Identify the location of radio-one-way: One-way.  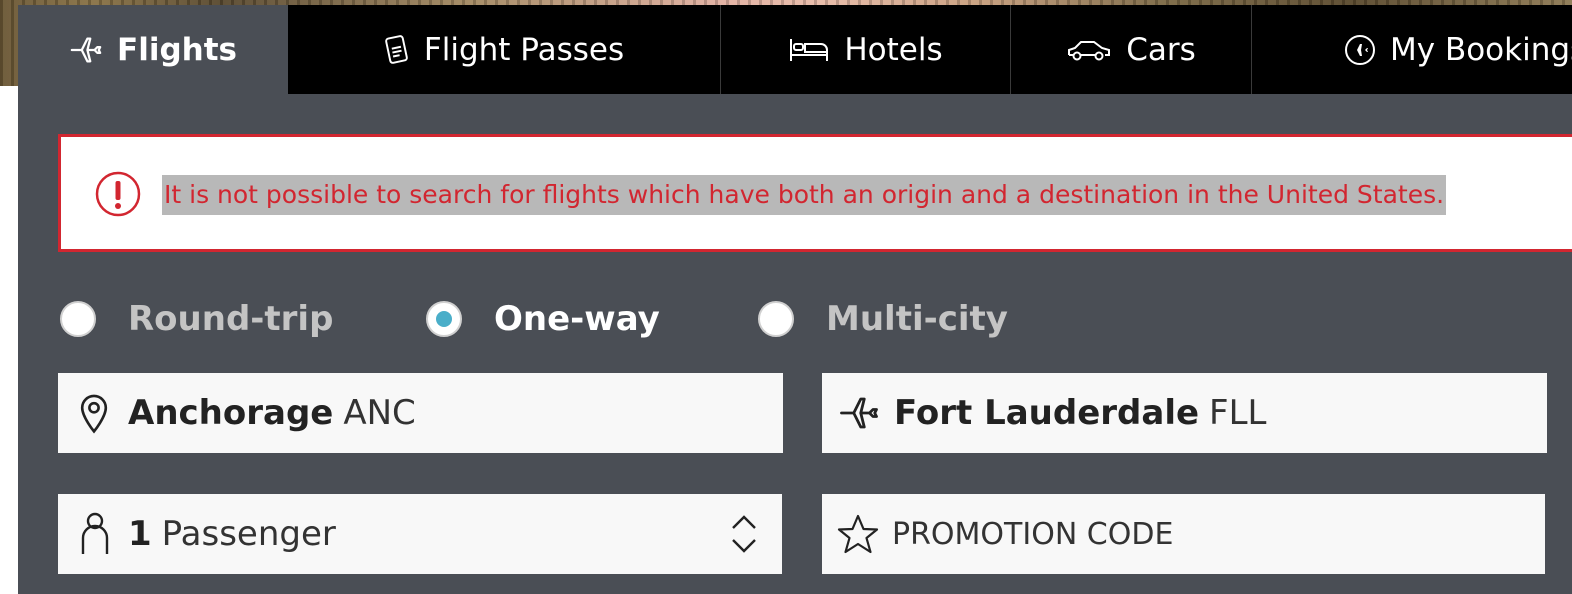
(543, 319).